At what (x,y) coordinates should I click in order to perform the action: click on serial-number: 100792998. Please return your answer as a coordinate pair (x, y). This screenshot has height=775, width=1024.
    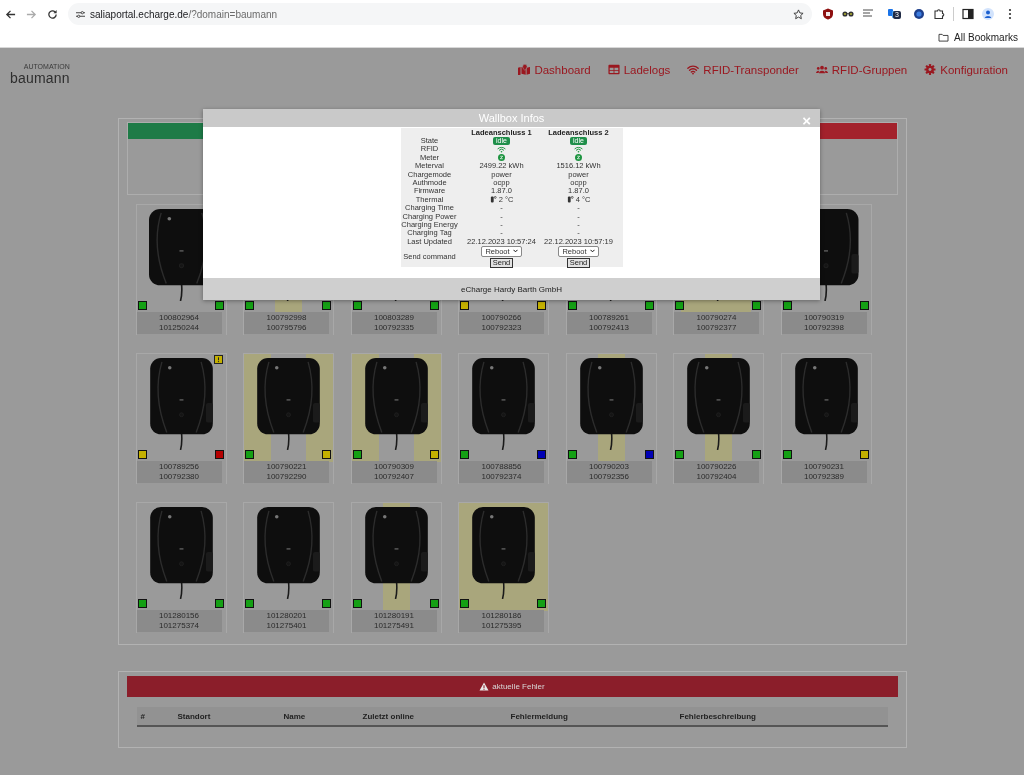
    Looking at the image, I should click on (286, 318).